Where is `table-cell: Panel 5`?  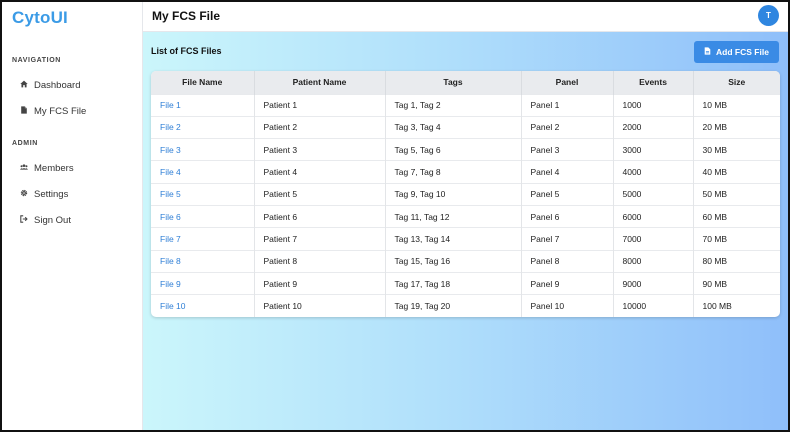 table-cell: Panel 5 is located at coordinates (567, 194).